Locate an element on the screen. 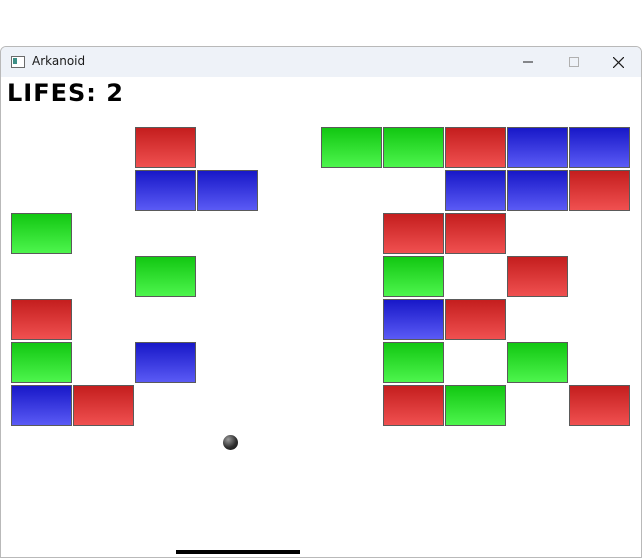 The width and height of the screenshot is (642, 558). maximize-button is located at coordinates (574, 62).